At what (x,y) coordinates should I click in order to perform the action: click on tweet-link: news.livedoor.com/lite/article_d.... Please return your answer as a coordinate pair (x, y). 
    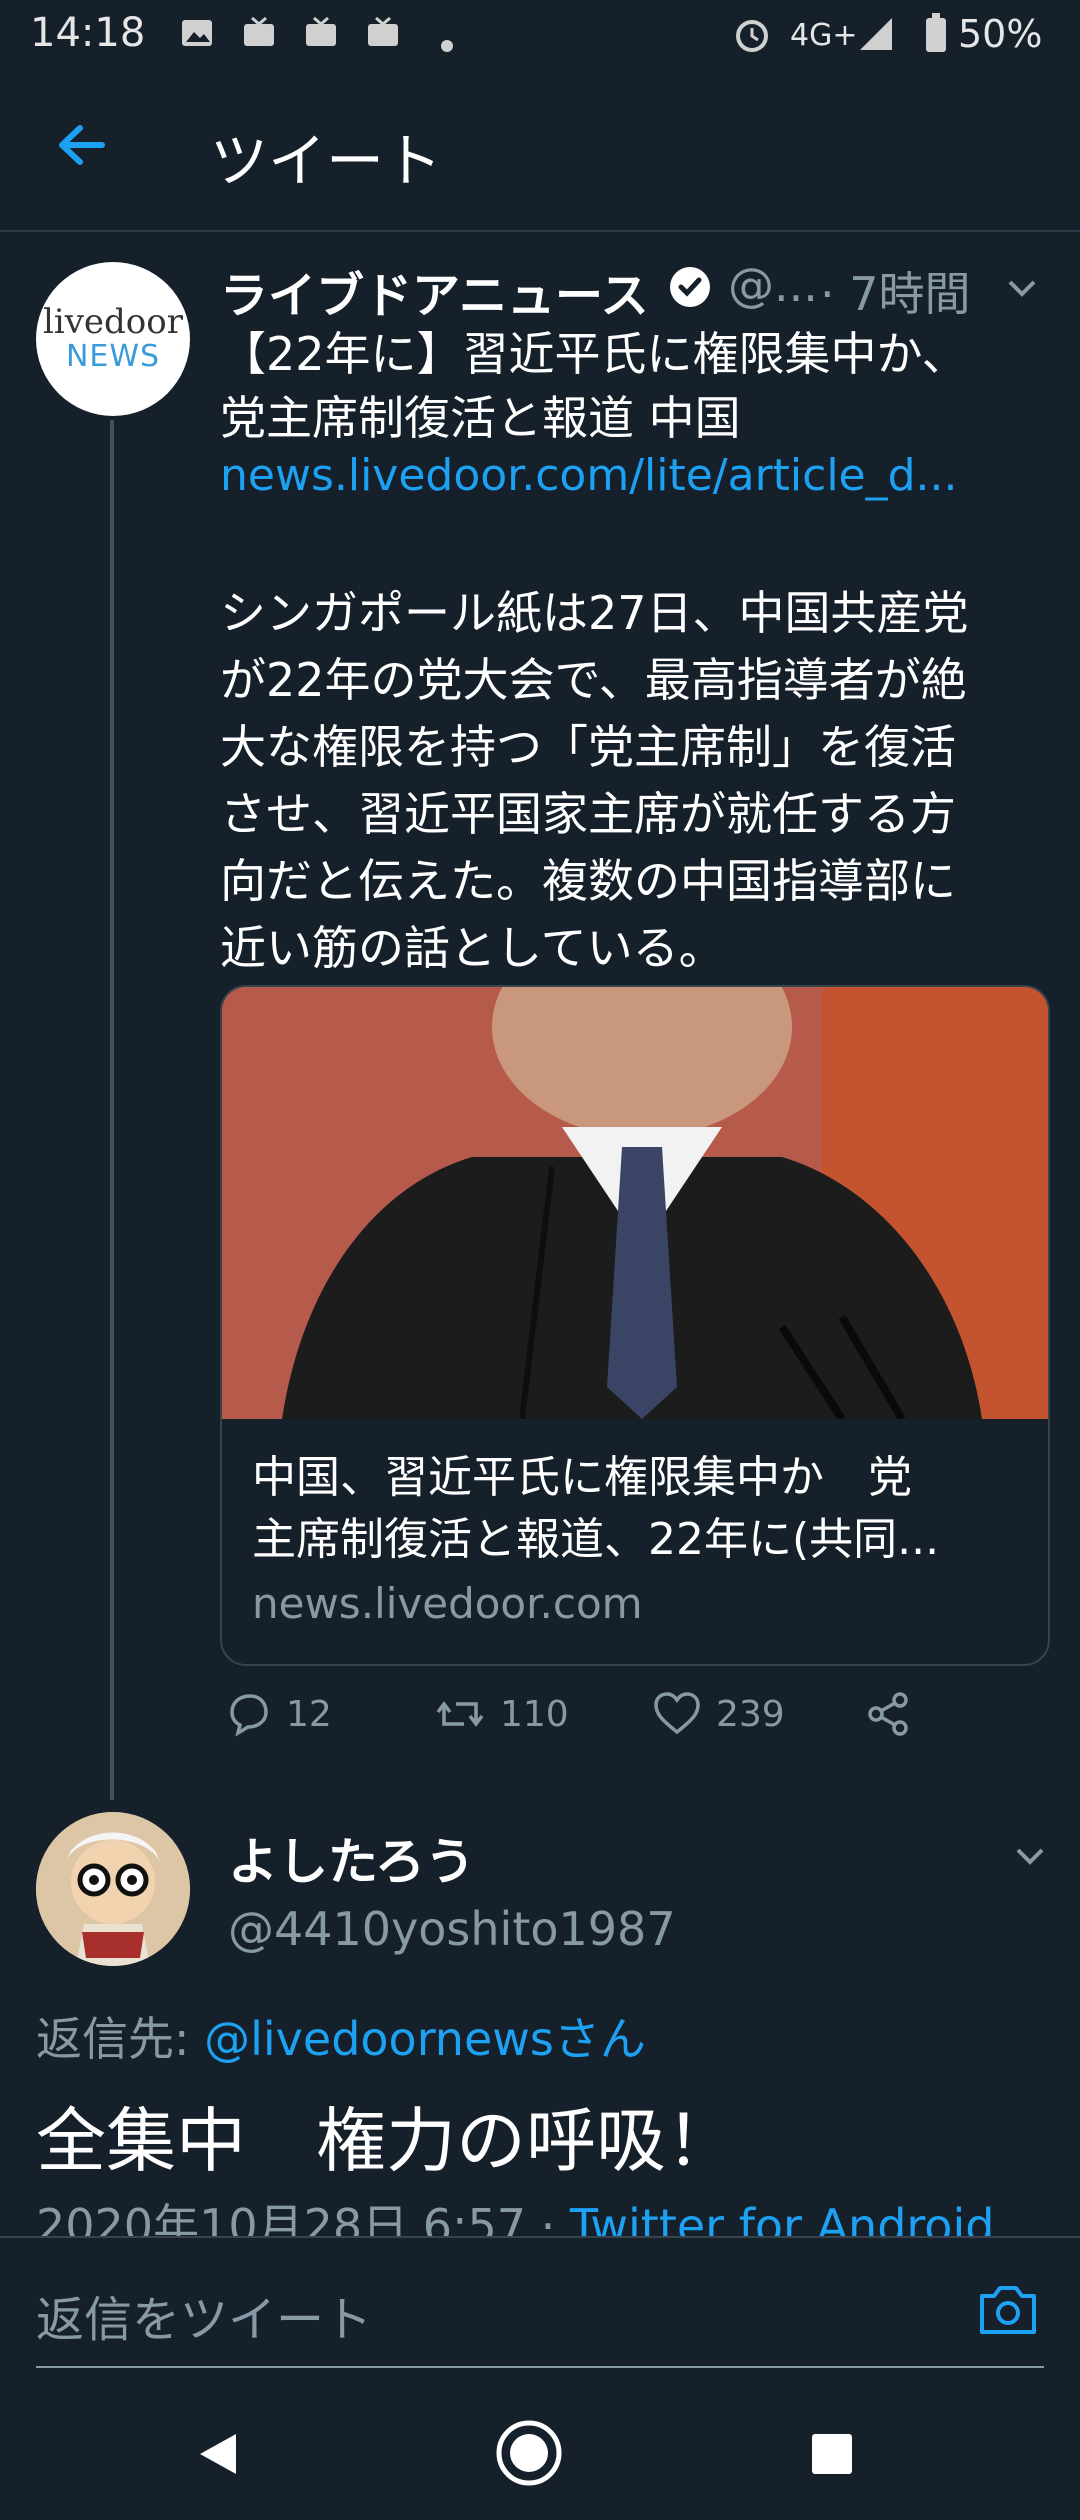
    Looking at the image, I should click on (589, 475).